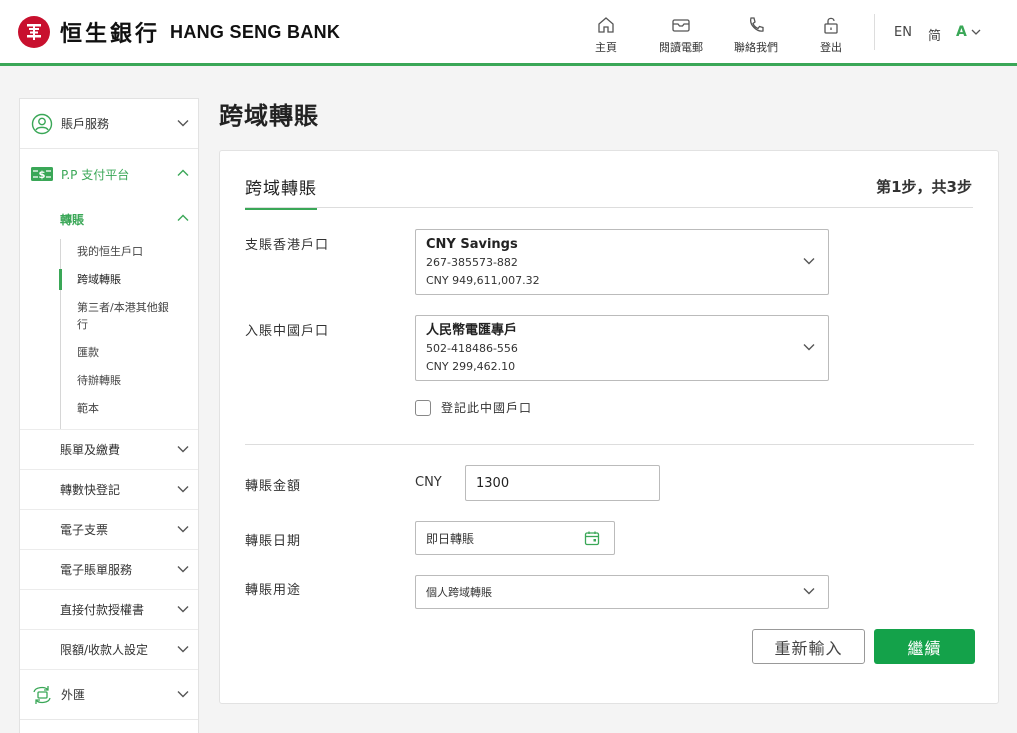 The image size is (1017, 733). Describe the element at coordinates (831, 47) in the screenshot. I see `nav-logout-label: 登出` at that location.